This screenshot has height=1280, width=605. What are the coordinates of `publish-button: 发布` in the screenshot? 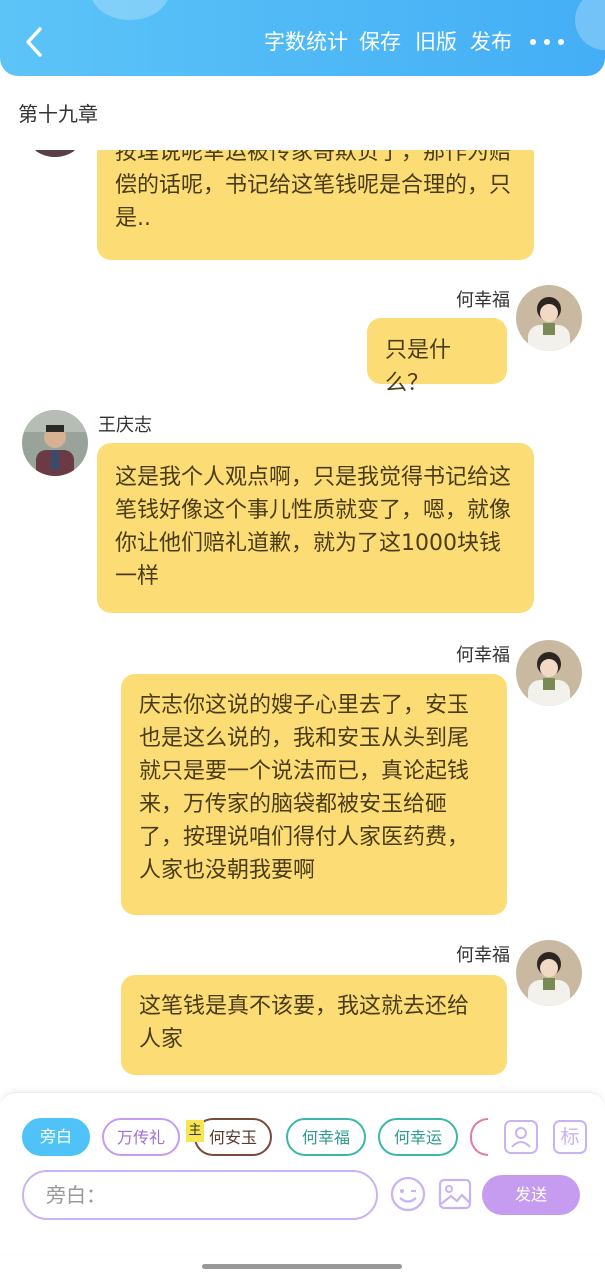 It's located at (491, 42).